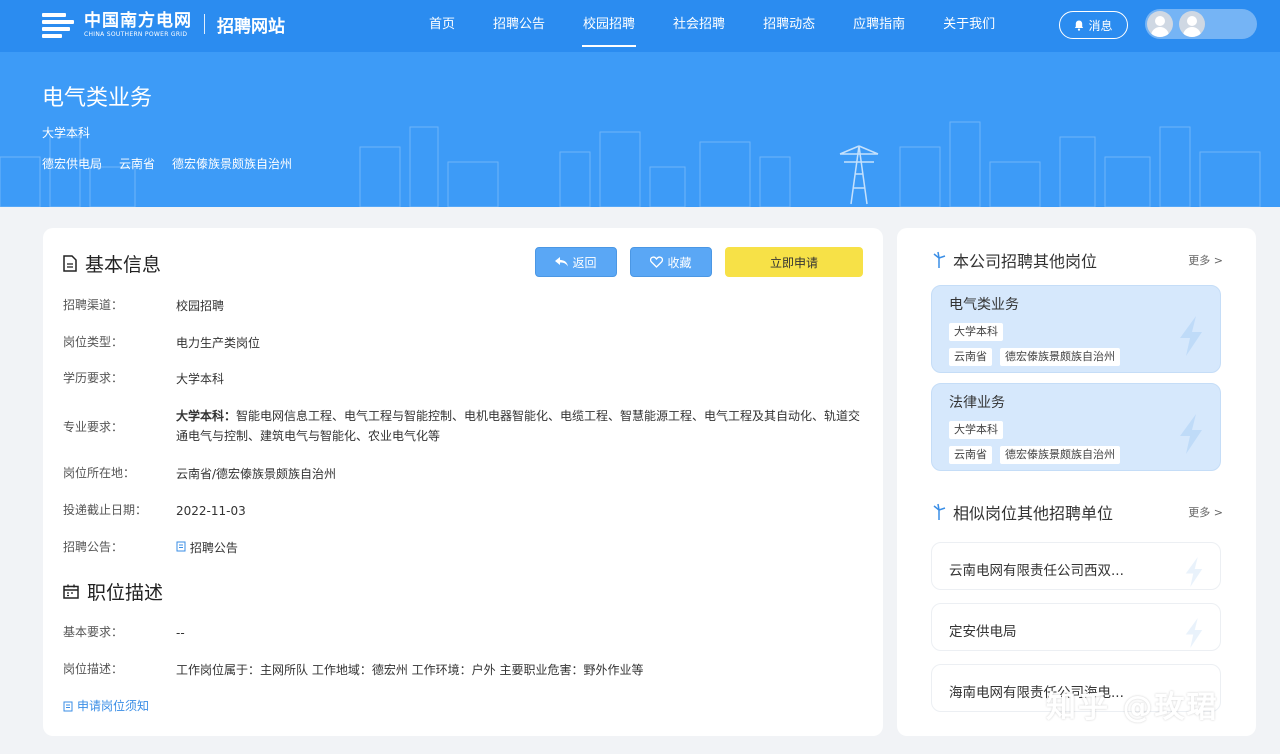  Describe the element at coordinates (123, 265) in the screenshot. I see `basic-info-title: 基本信息` at that location.